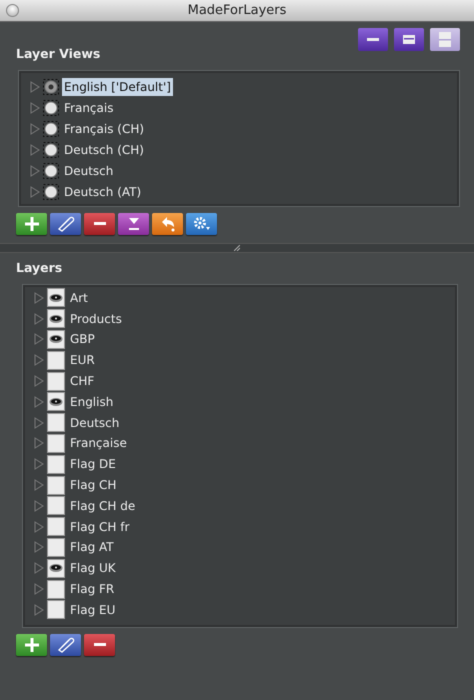  Describe the element at coordinates (82, 339) in the screenshot. I see `layer-name: GBP` at that location.